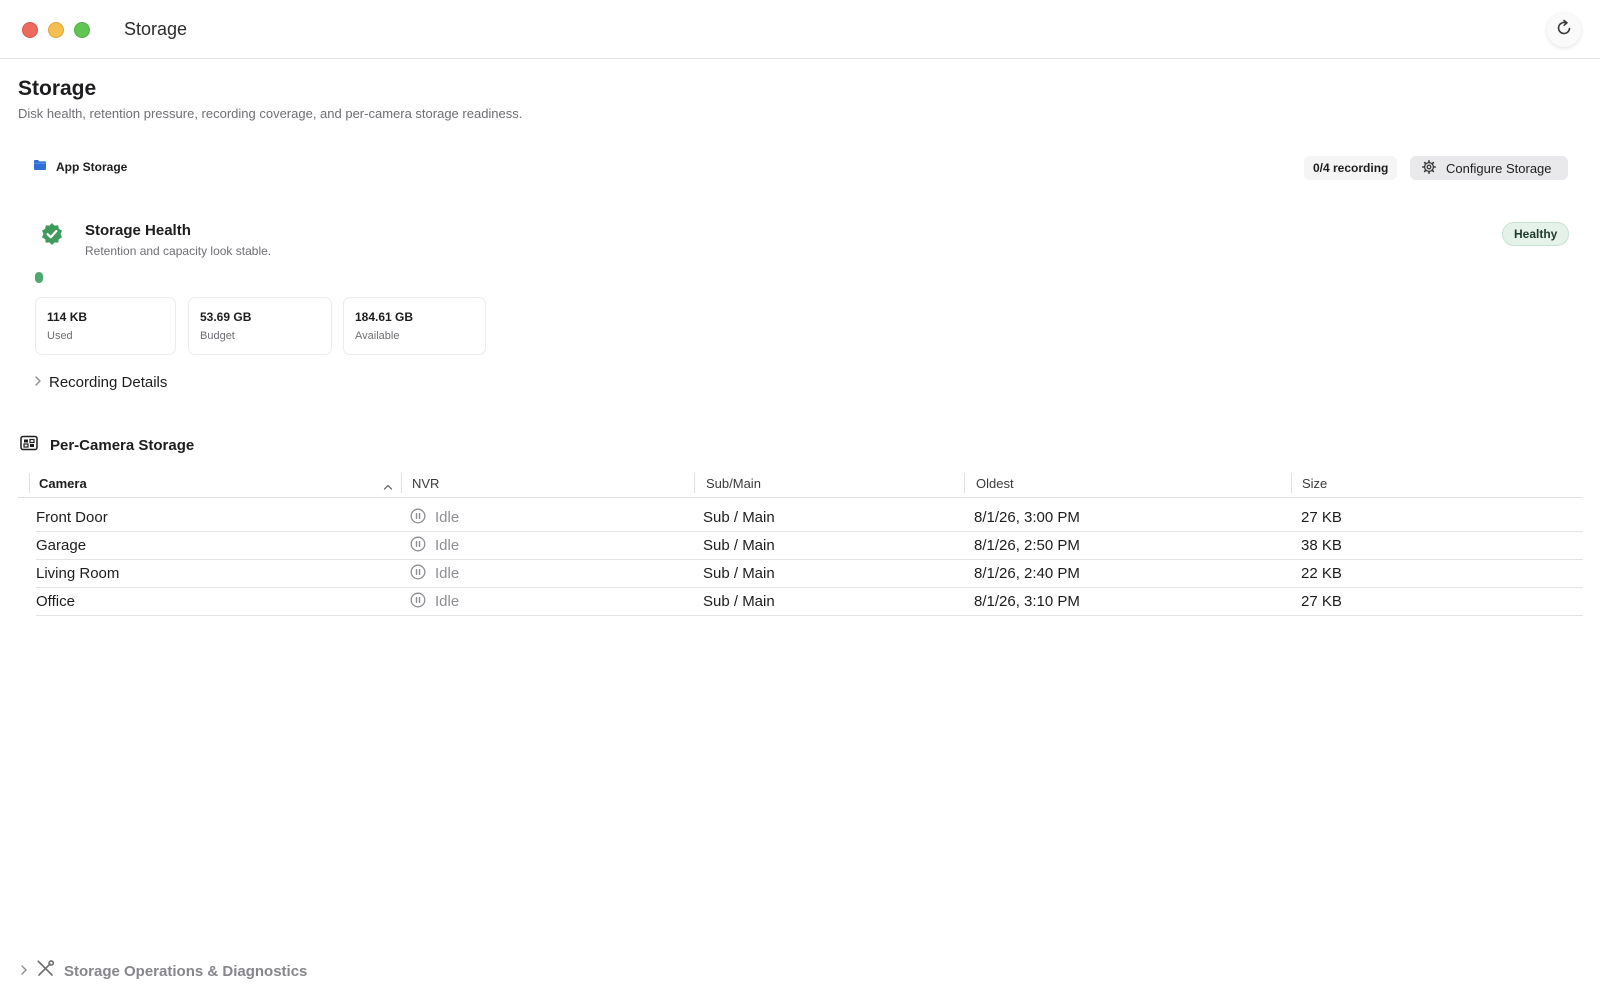 Image resolution: width=1600 pixels, height=1000 pixels. Describe the element at coordinates (56, 30) in the screenshot. I see `minimize-window-button` at that location.